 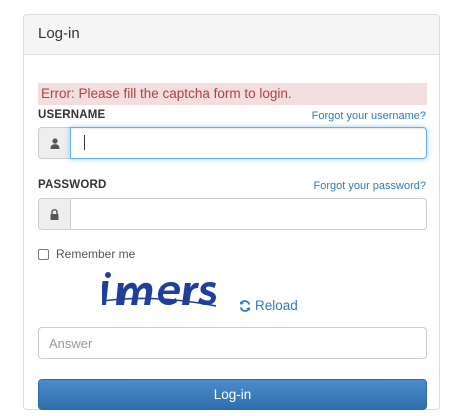 What do you see at coordinates (72, 185) in the screenshot?
I see `password-label: PASSWORD` at bounding box center [72, 185].